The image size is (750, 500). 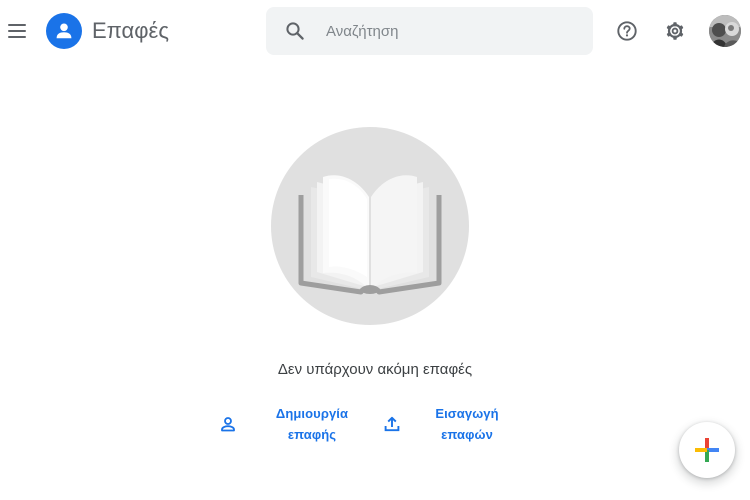 What do you see at coordinates (130, 30) in the screenshot?
I see `app-title: Επαφές` at bounding box center [130, 30].